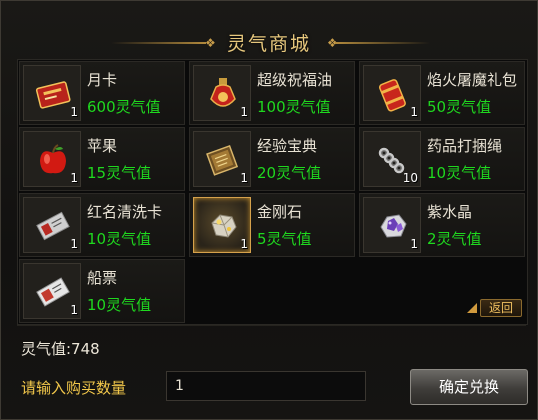 Image resolution: width=538 pixels, height=420 pixels. Describe the element at coordinates (102, 80) in the screenshot. I see `item-name: 月卡` at that location.